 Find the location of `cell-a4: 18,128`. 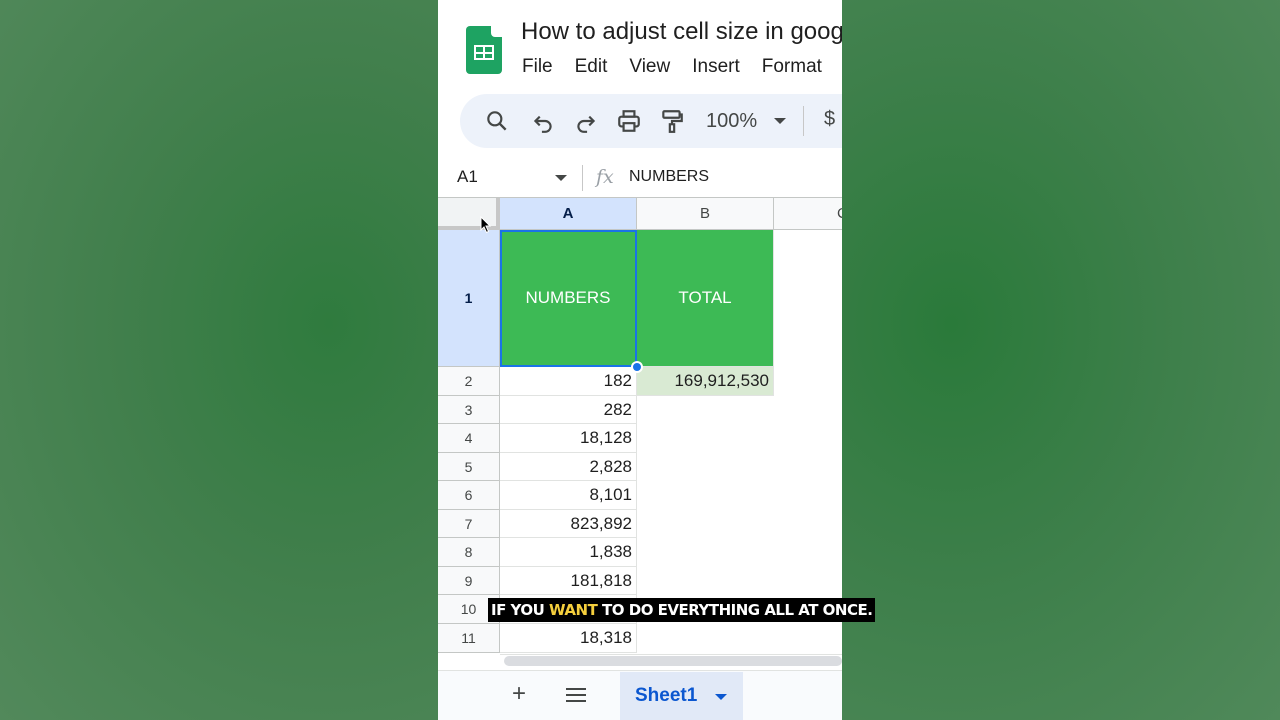

cell-a4: 18,128 is located at coordinates (568, 438).